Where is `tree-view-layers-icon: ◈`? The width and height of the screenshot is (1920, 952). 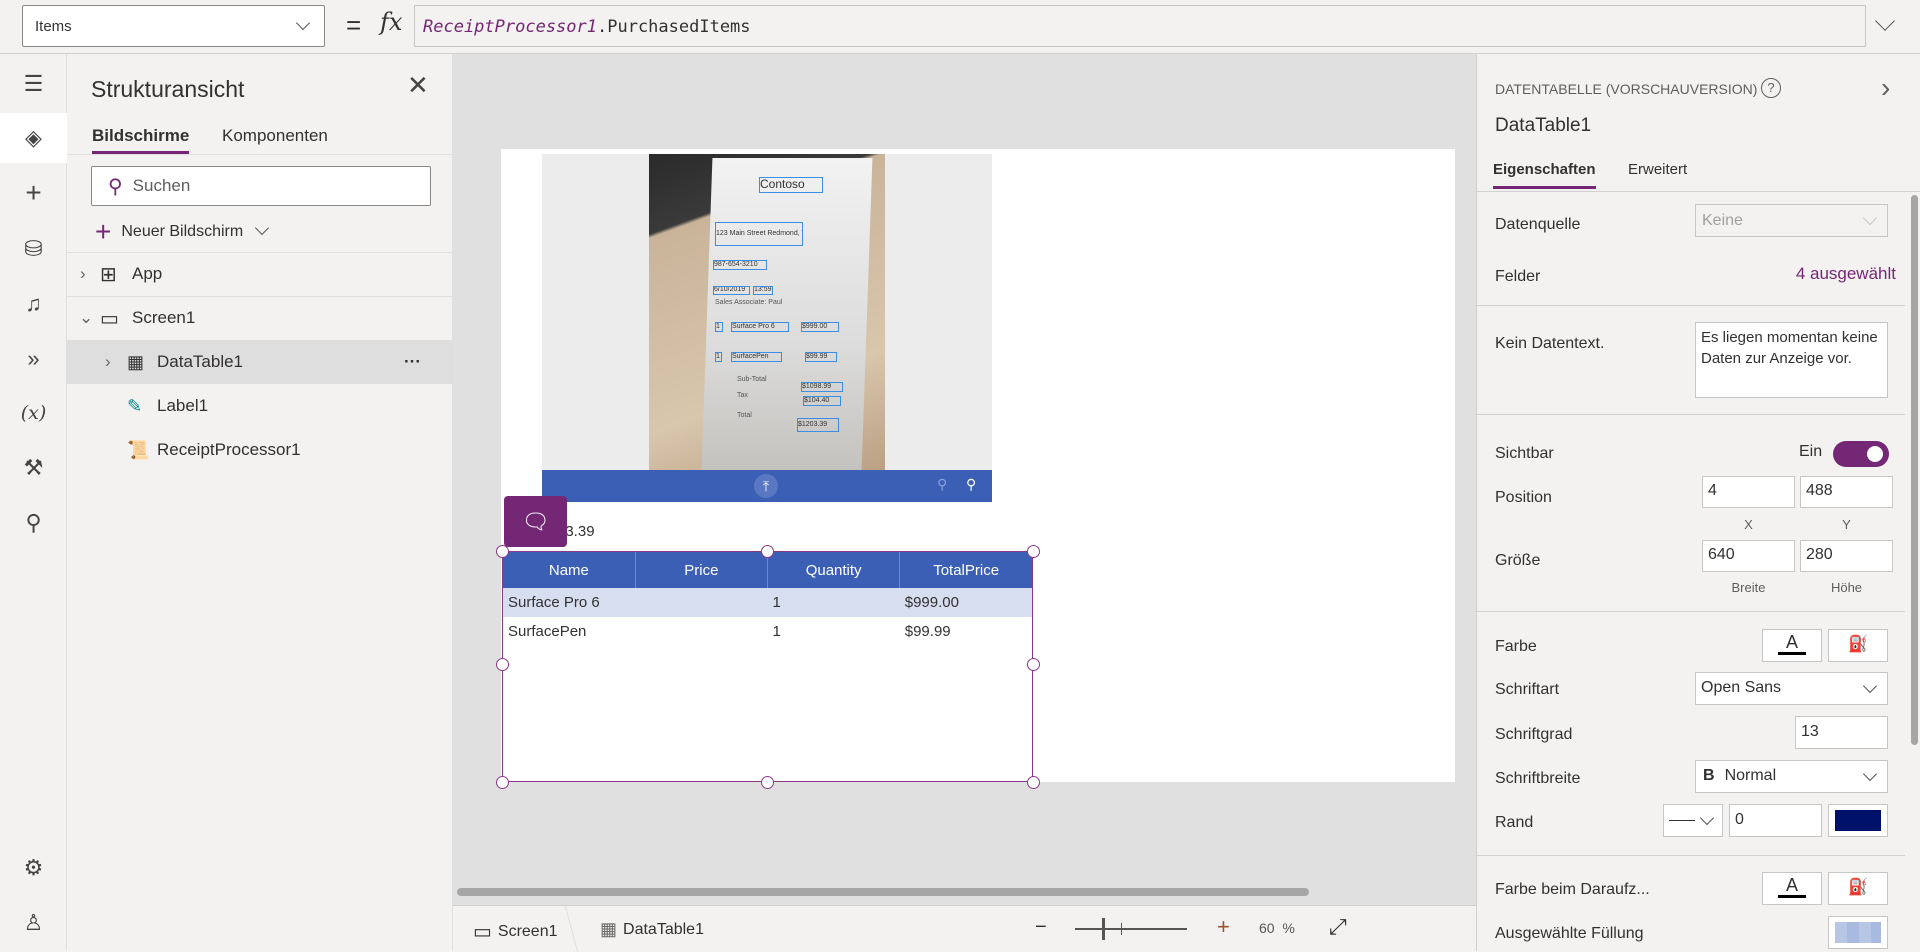 tree-view-layers-icon: ◈ is located at coordinates (33, 138).